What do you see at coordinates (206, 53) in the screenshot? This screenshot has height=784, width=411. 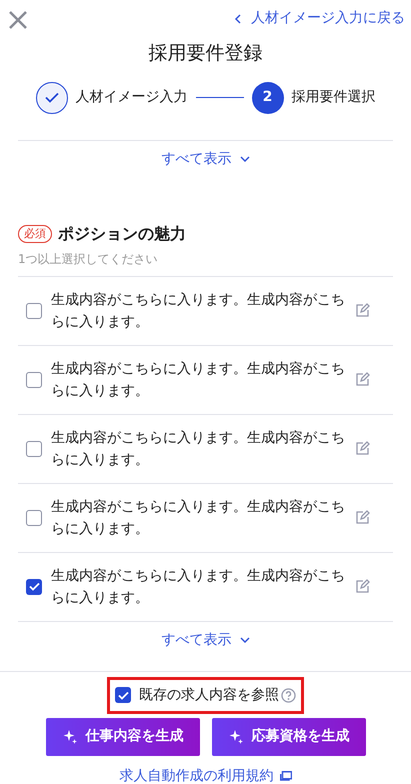 I see `page-title: 採用要件登録` at bounding box center [206, 53].